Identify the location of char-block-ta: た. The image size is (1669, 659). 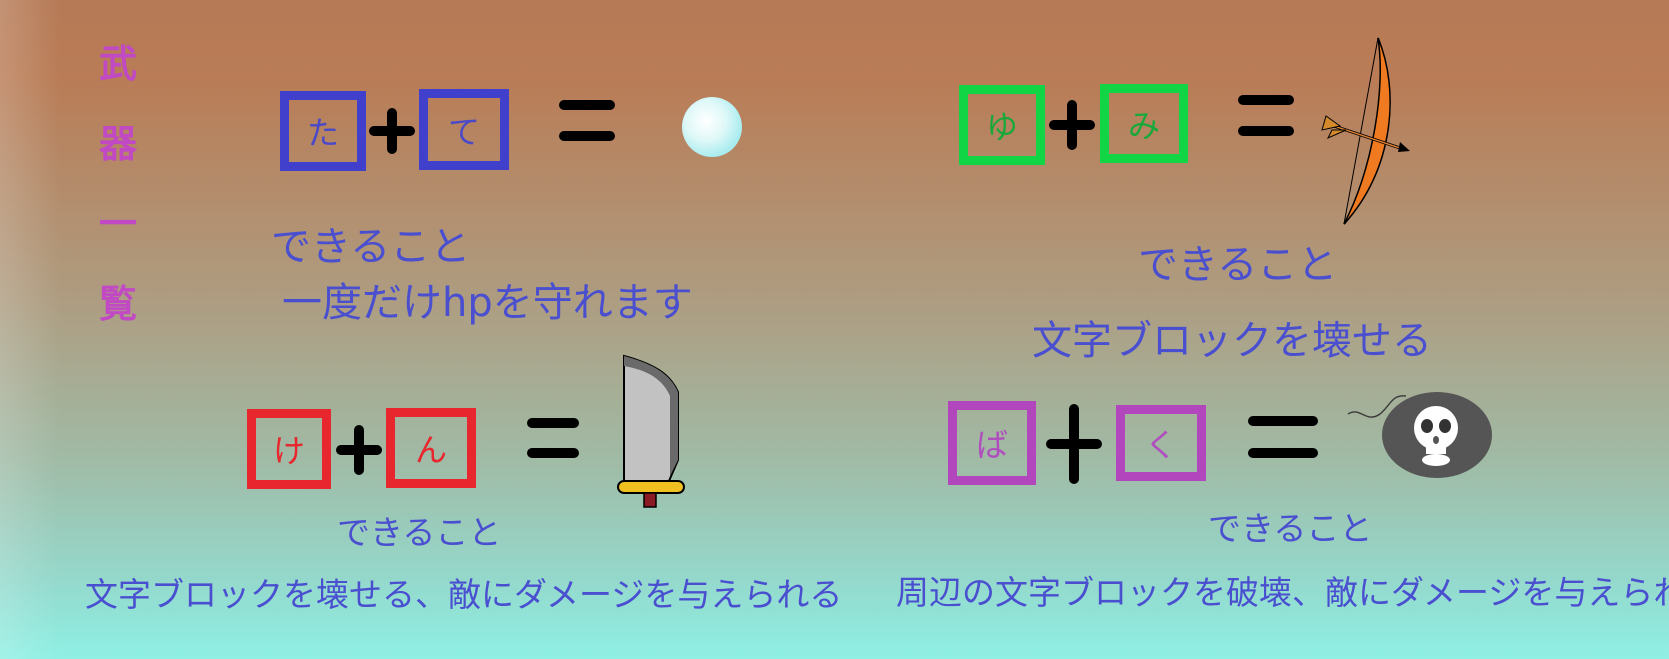
(323, 131).